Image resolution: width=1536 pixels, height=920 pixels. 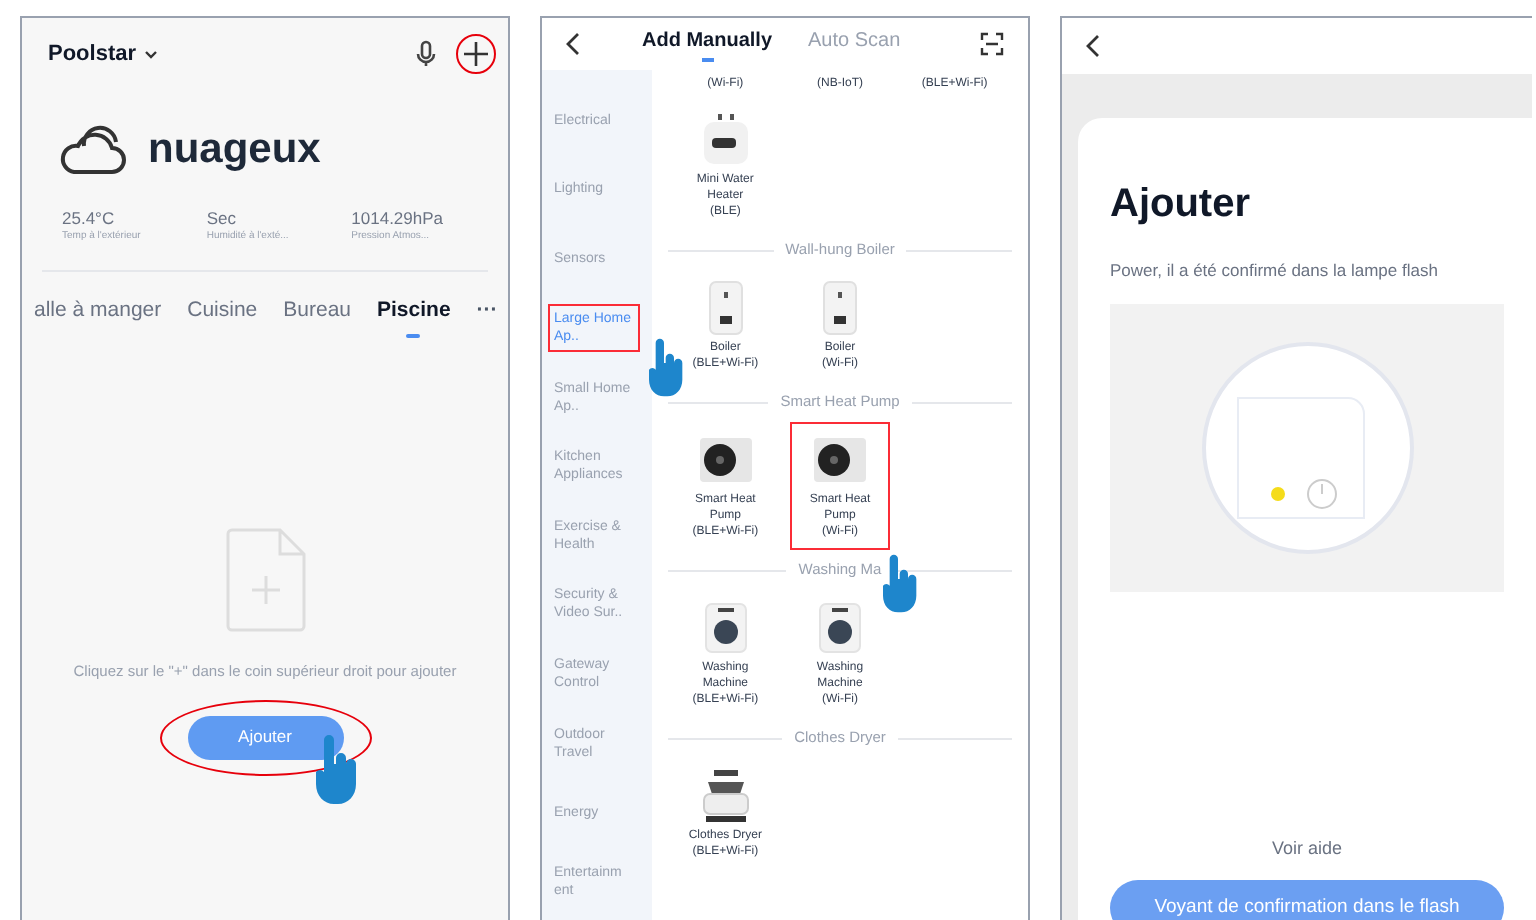 What do you see at coordinates (725, 796) in the screenshot?
I see `clothes-dryer-icon` at bounding box center [725, 796].